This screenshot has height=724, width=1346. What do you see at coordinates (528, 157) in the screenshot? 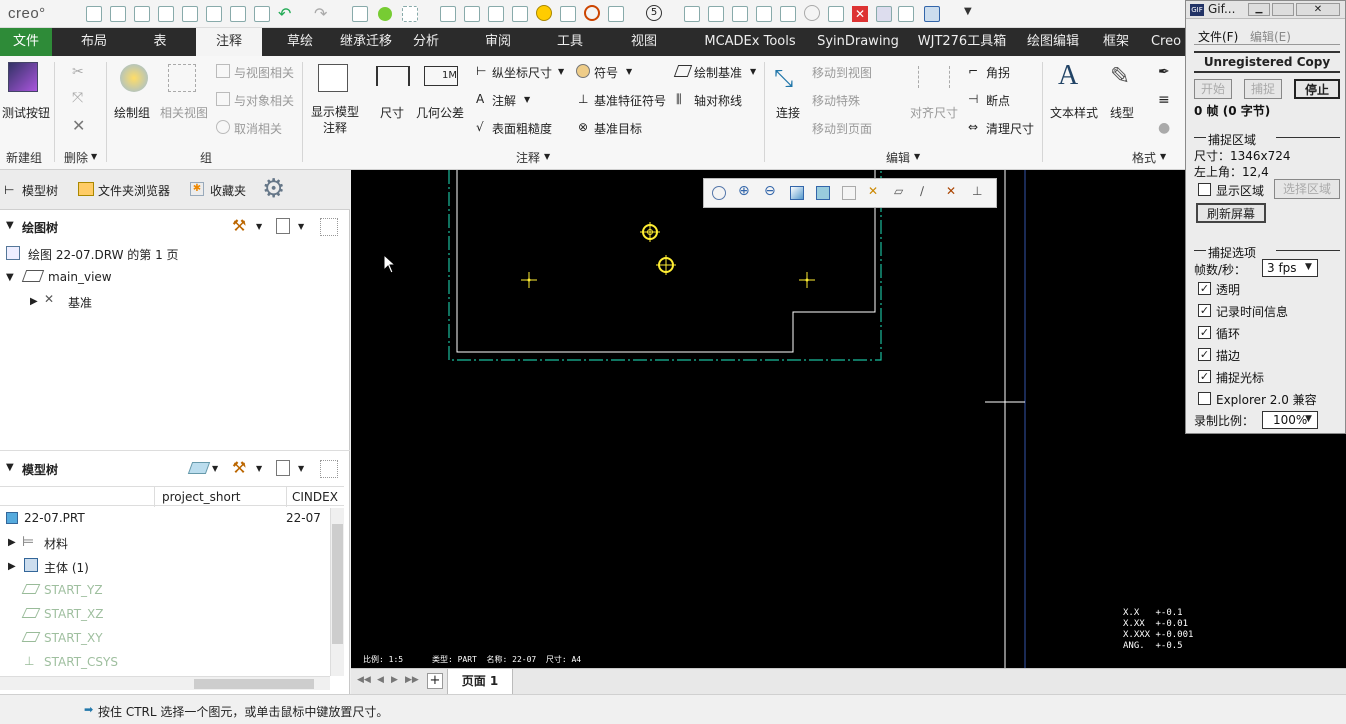
I see `group-annotation-label: 注释` at bounding box center [528, 157].